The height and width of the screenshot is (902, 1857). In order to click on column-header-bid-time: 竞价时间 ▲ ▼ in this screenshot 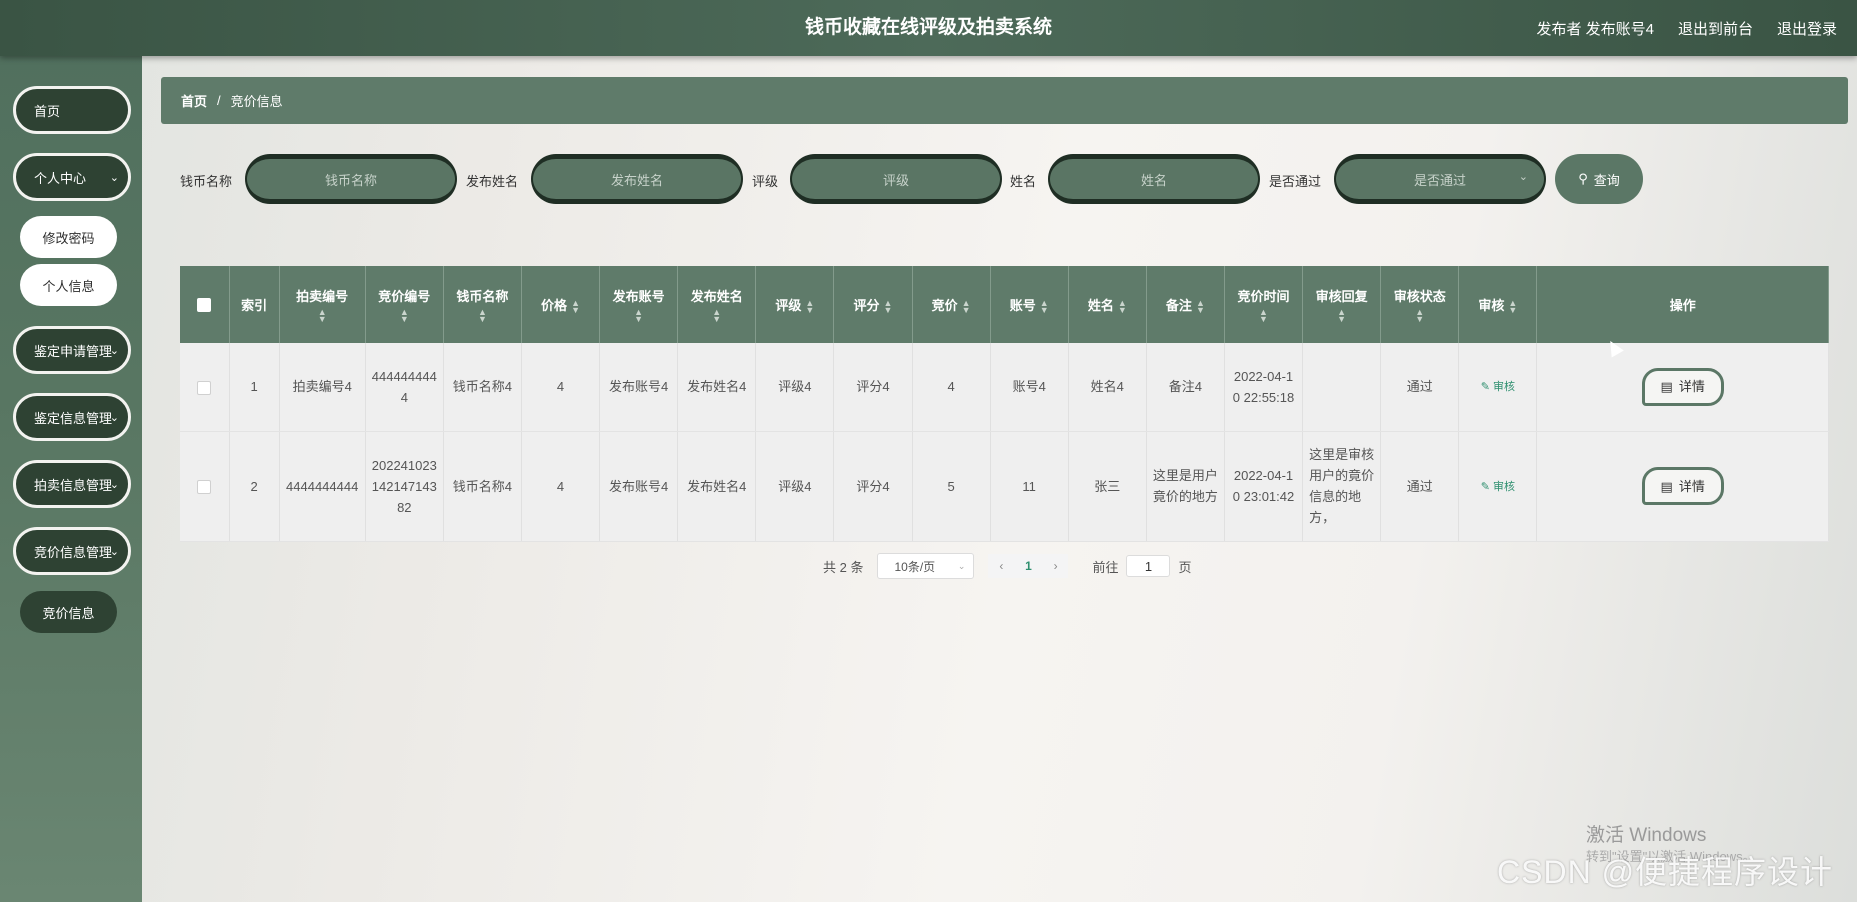, I will do `click(1264, 304)`.